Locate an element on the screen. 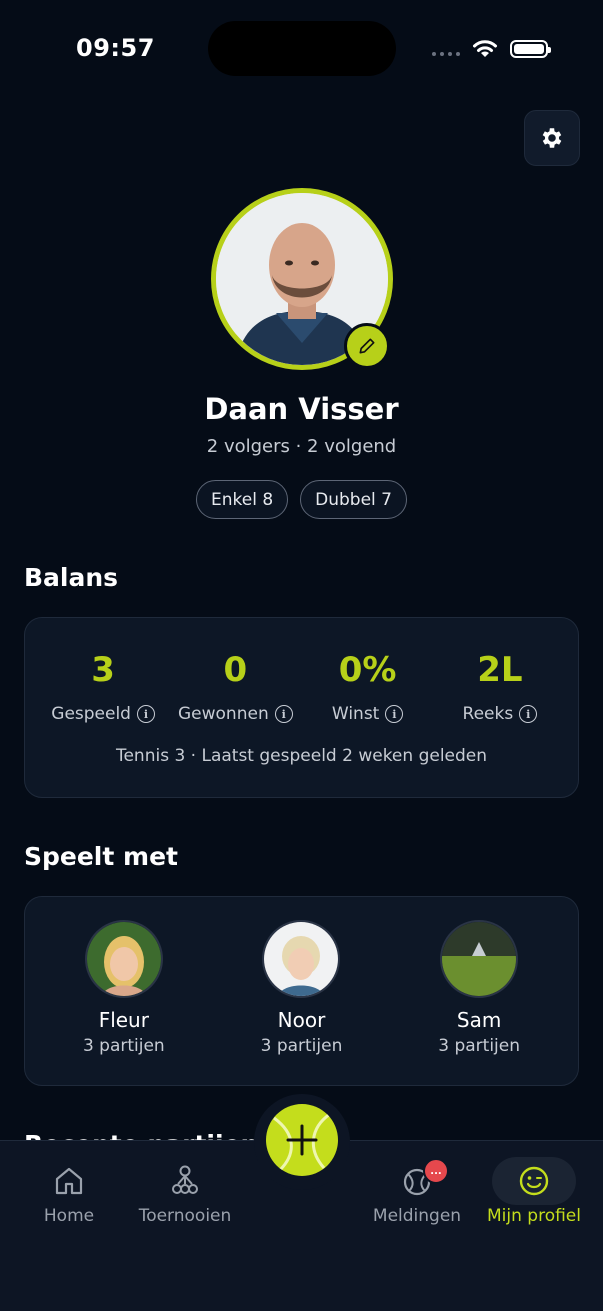  add-match-button is located at coordinates (302, 1140).